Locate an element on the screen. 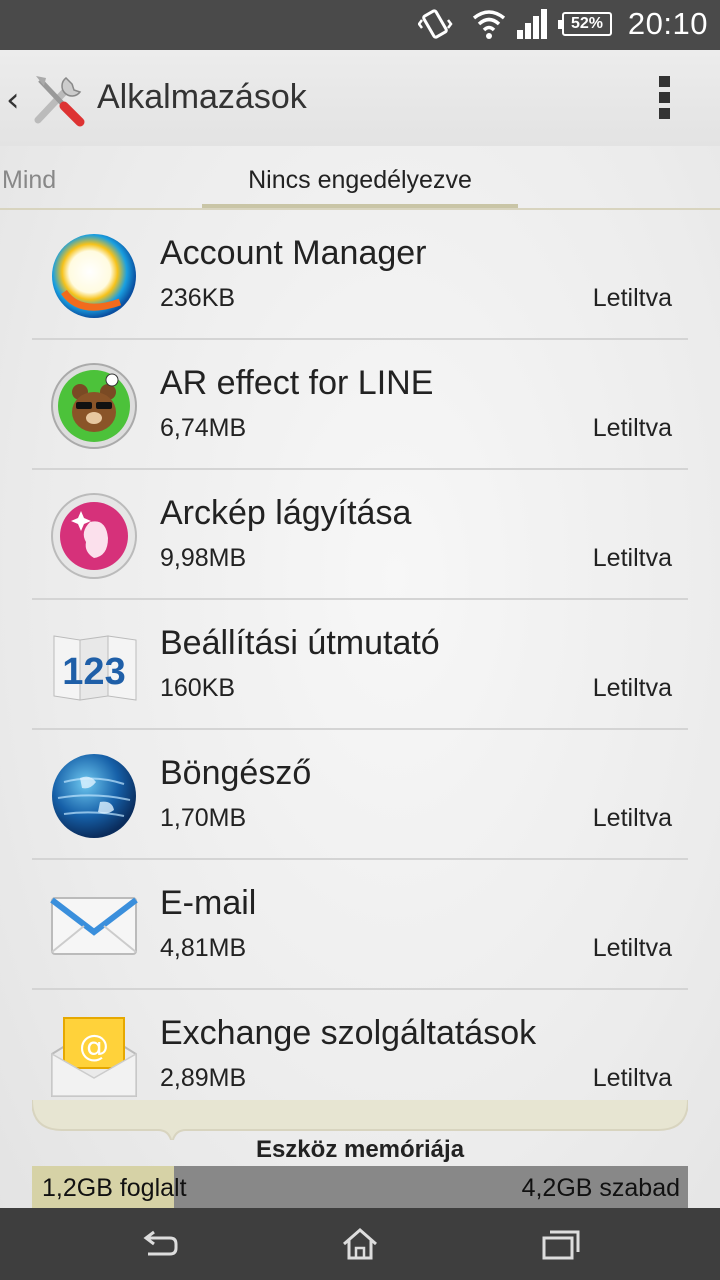  back-icon is located at coordinates (160, 1244).